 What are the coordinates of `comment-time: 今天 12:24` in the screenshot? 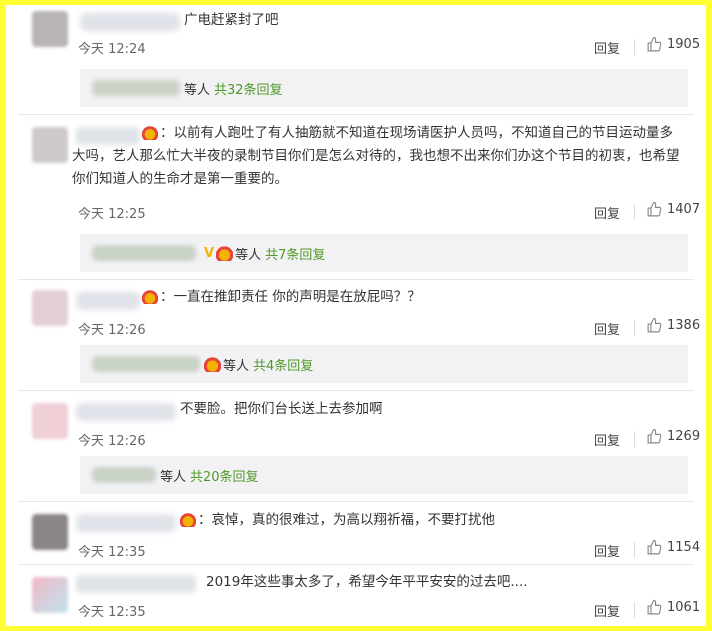 It's located at (112, 49).